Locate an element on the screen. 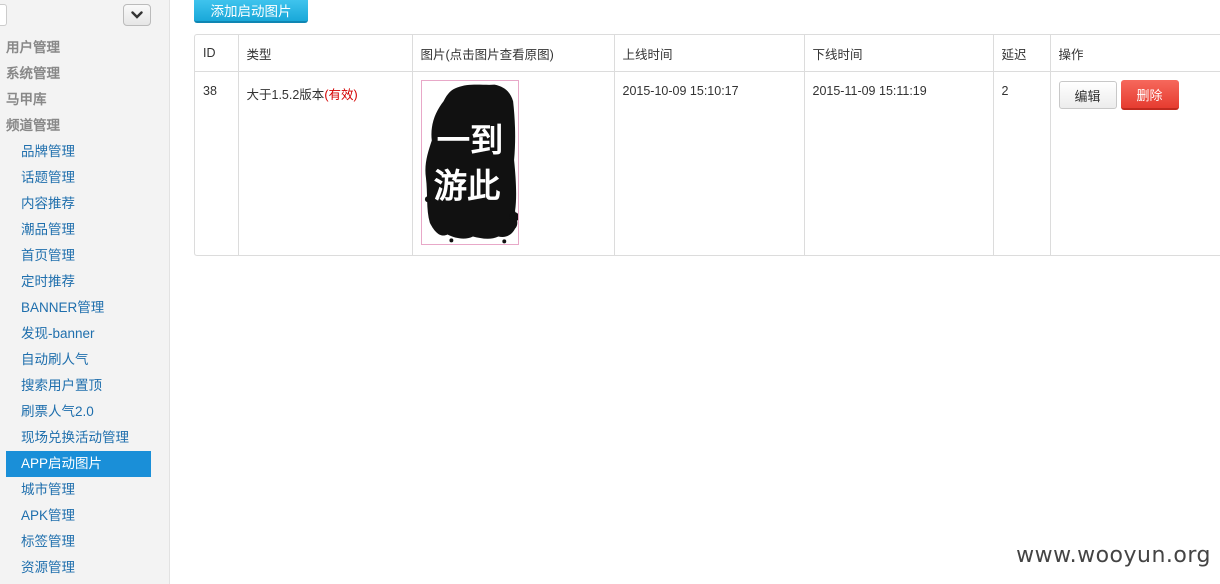 The image size is (1220, 584). sidebar-item-apk管理: APK管理 is located at coordinates (85, 516).